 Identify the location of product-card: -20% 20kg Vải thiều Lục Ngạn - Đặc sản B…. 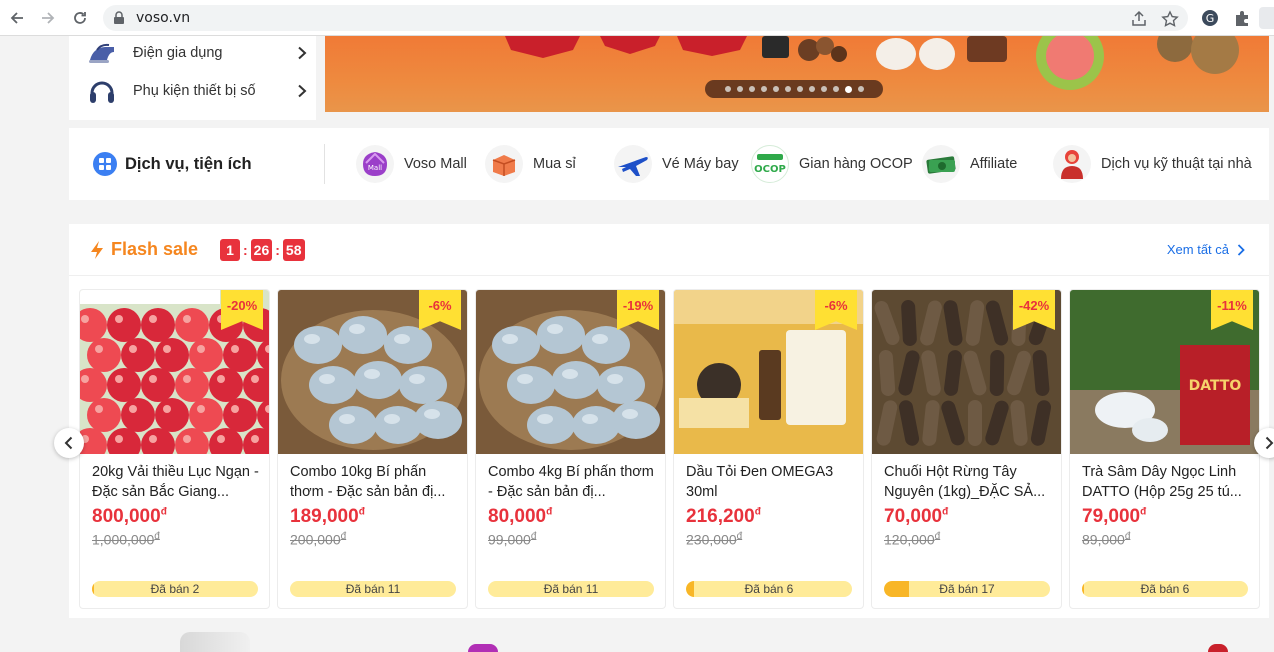
(174, 449).